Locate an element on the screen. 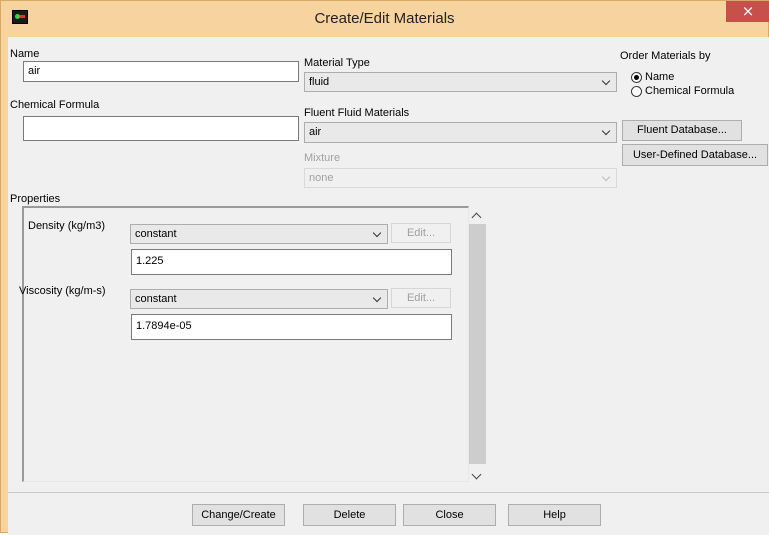 This screenshot has height=535, width=769. viscosity-value-field: 1.7894e-05 is located at coordinates (291, 327).